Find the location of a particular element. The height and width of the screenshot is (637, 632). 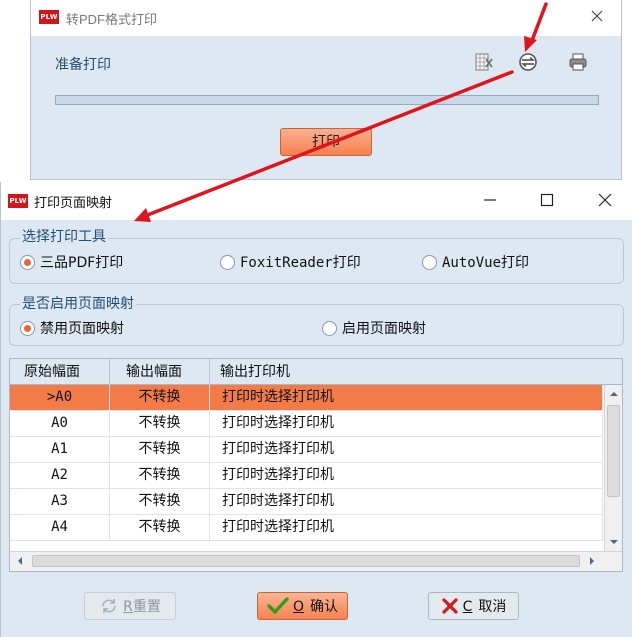

page-mapping-legend: 是否启用页面映射 is located at coordinates (78, 304).